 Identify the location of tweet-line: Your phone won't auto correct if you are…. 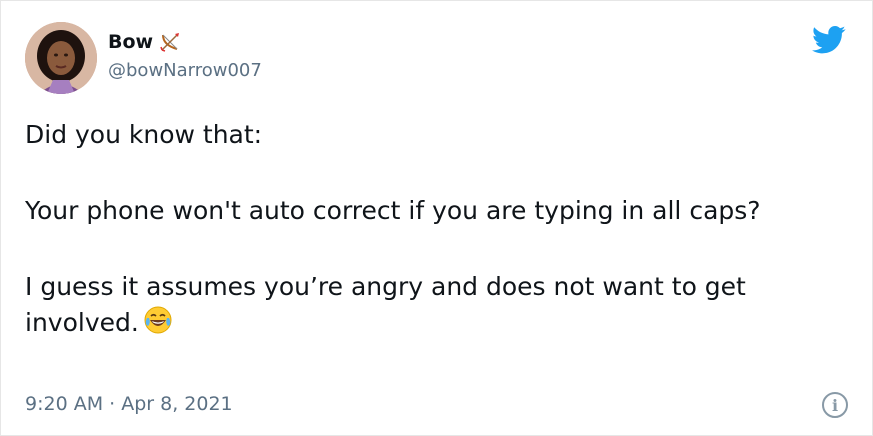
(393, 210).